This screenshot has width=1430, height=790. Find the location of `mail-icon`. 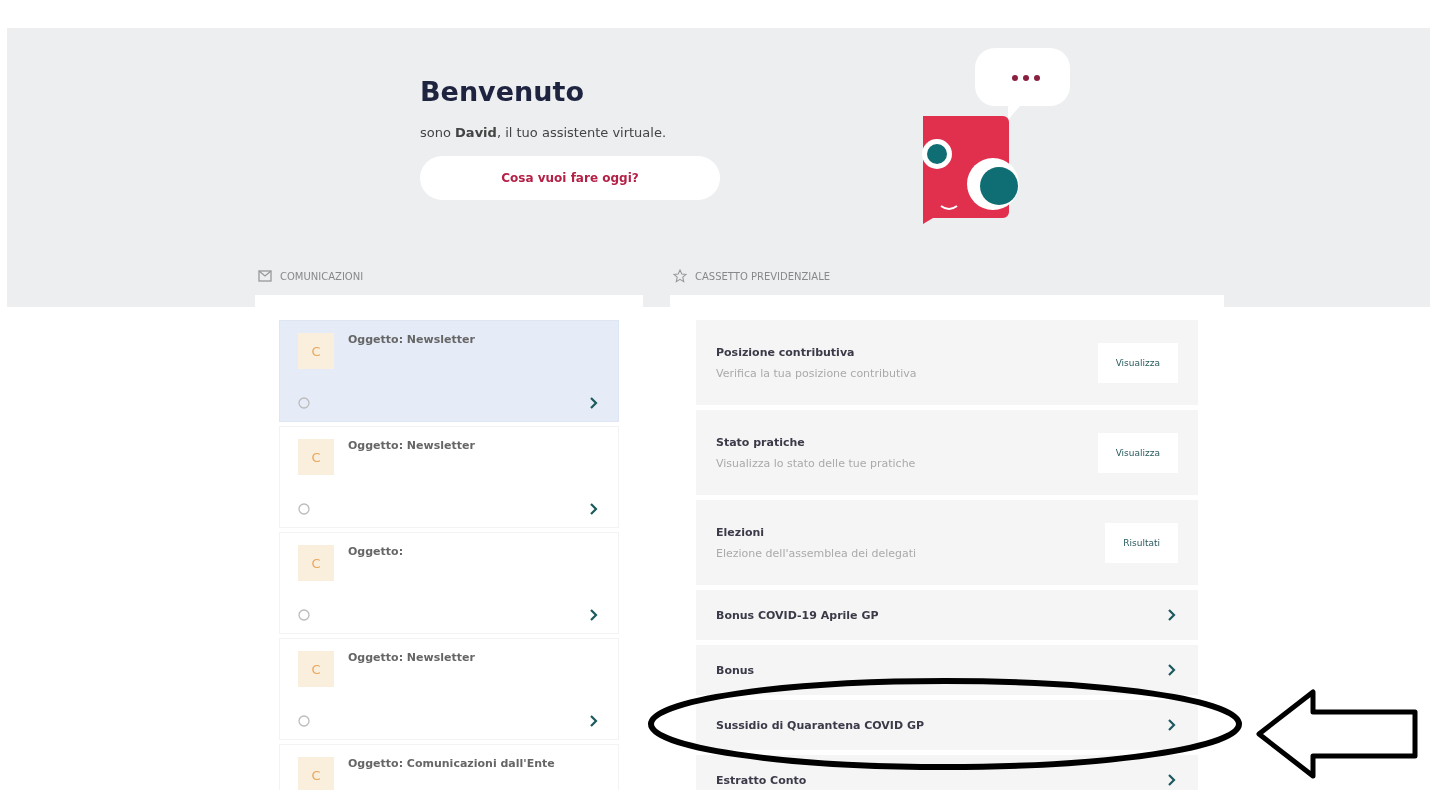

mail-icon is located at coordinates (265, 276).